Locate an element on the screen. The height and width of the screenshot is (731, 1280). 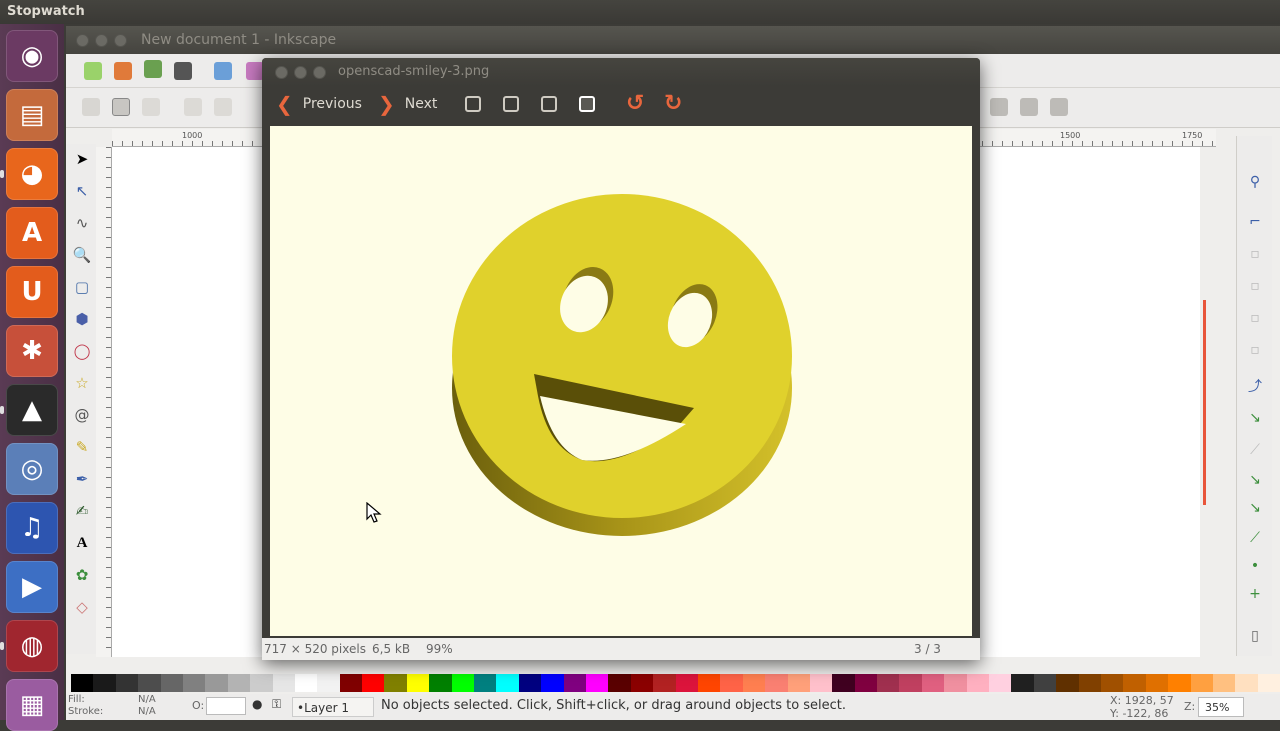
eye-icon: ● is located at coordinates (257, 704).